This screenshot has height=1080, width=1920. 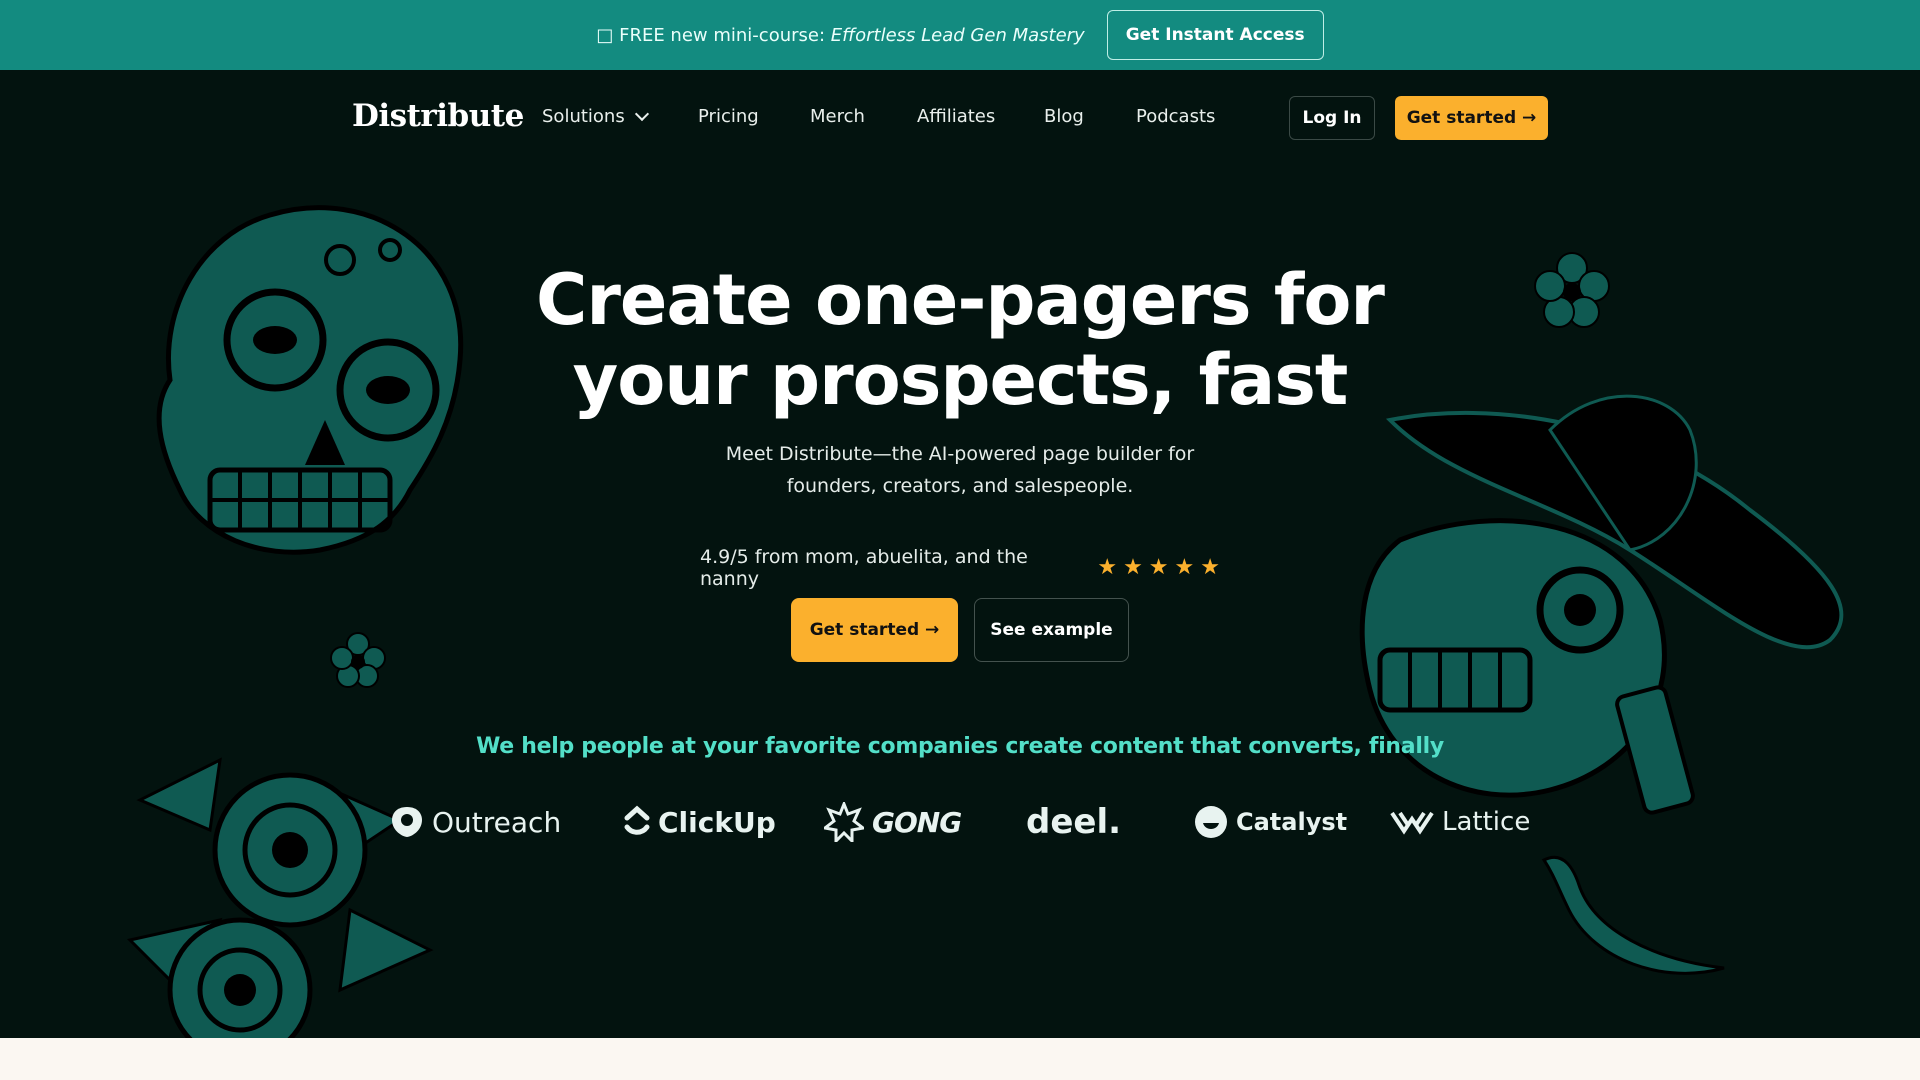 I want to click on lattice-icon, so click(x=1412, y=823).